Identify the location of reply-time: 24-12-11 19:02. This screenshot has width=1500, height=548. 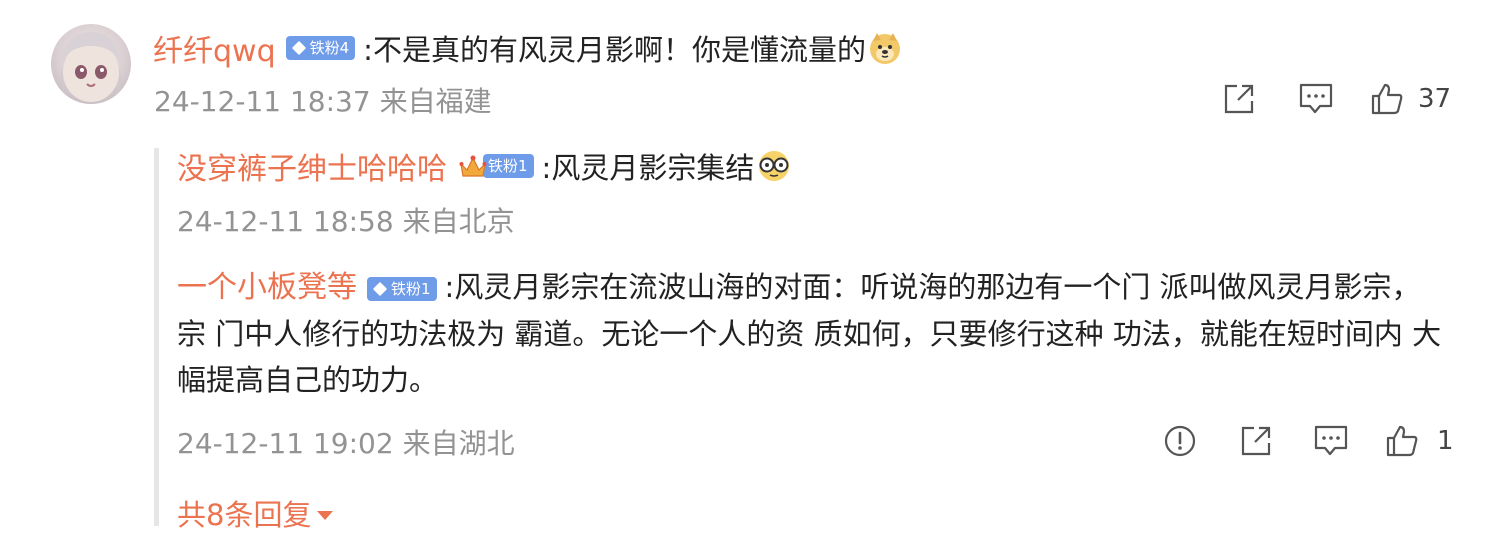
(285, 443).